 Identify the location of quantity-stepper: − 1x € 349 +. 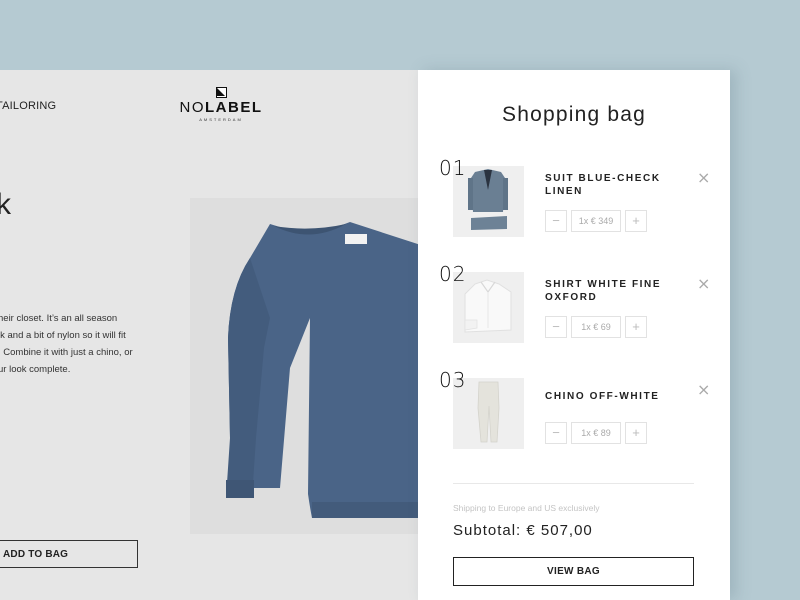
(596, 221).